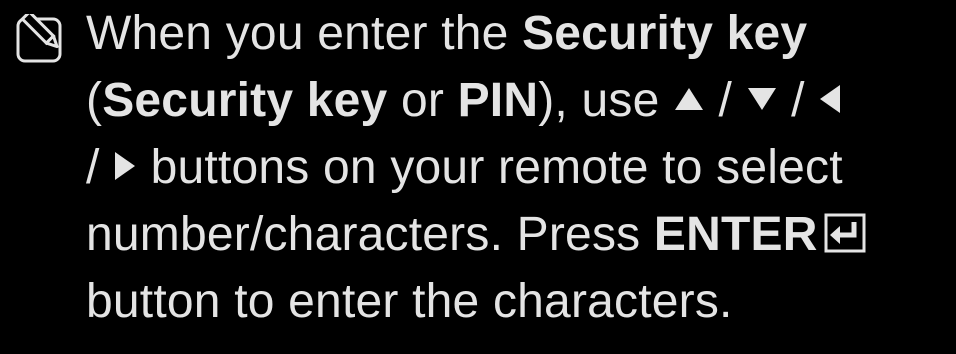 The height and width of the screenshot is (354, 956). What do you see at coordinates (422, 100) in the screenshot?
I see `or-text: or` at bounding box center [422, 100].